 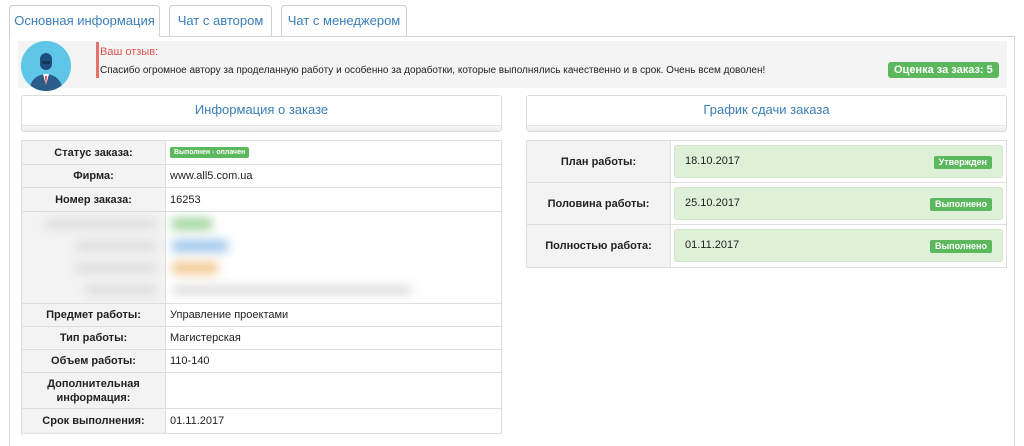 What do you see at coordinates (94, 361) in the screenshot?
I see `row-key: Объем работы:` at bounding box center [94, 361].